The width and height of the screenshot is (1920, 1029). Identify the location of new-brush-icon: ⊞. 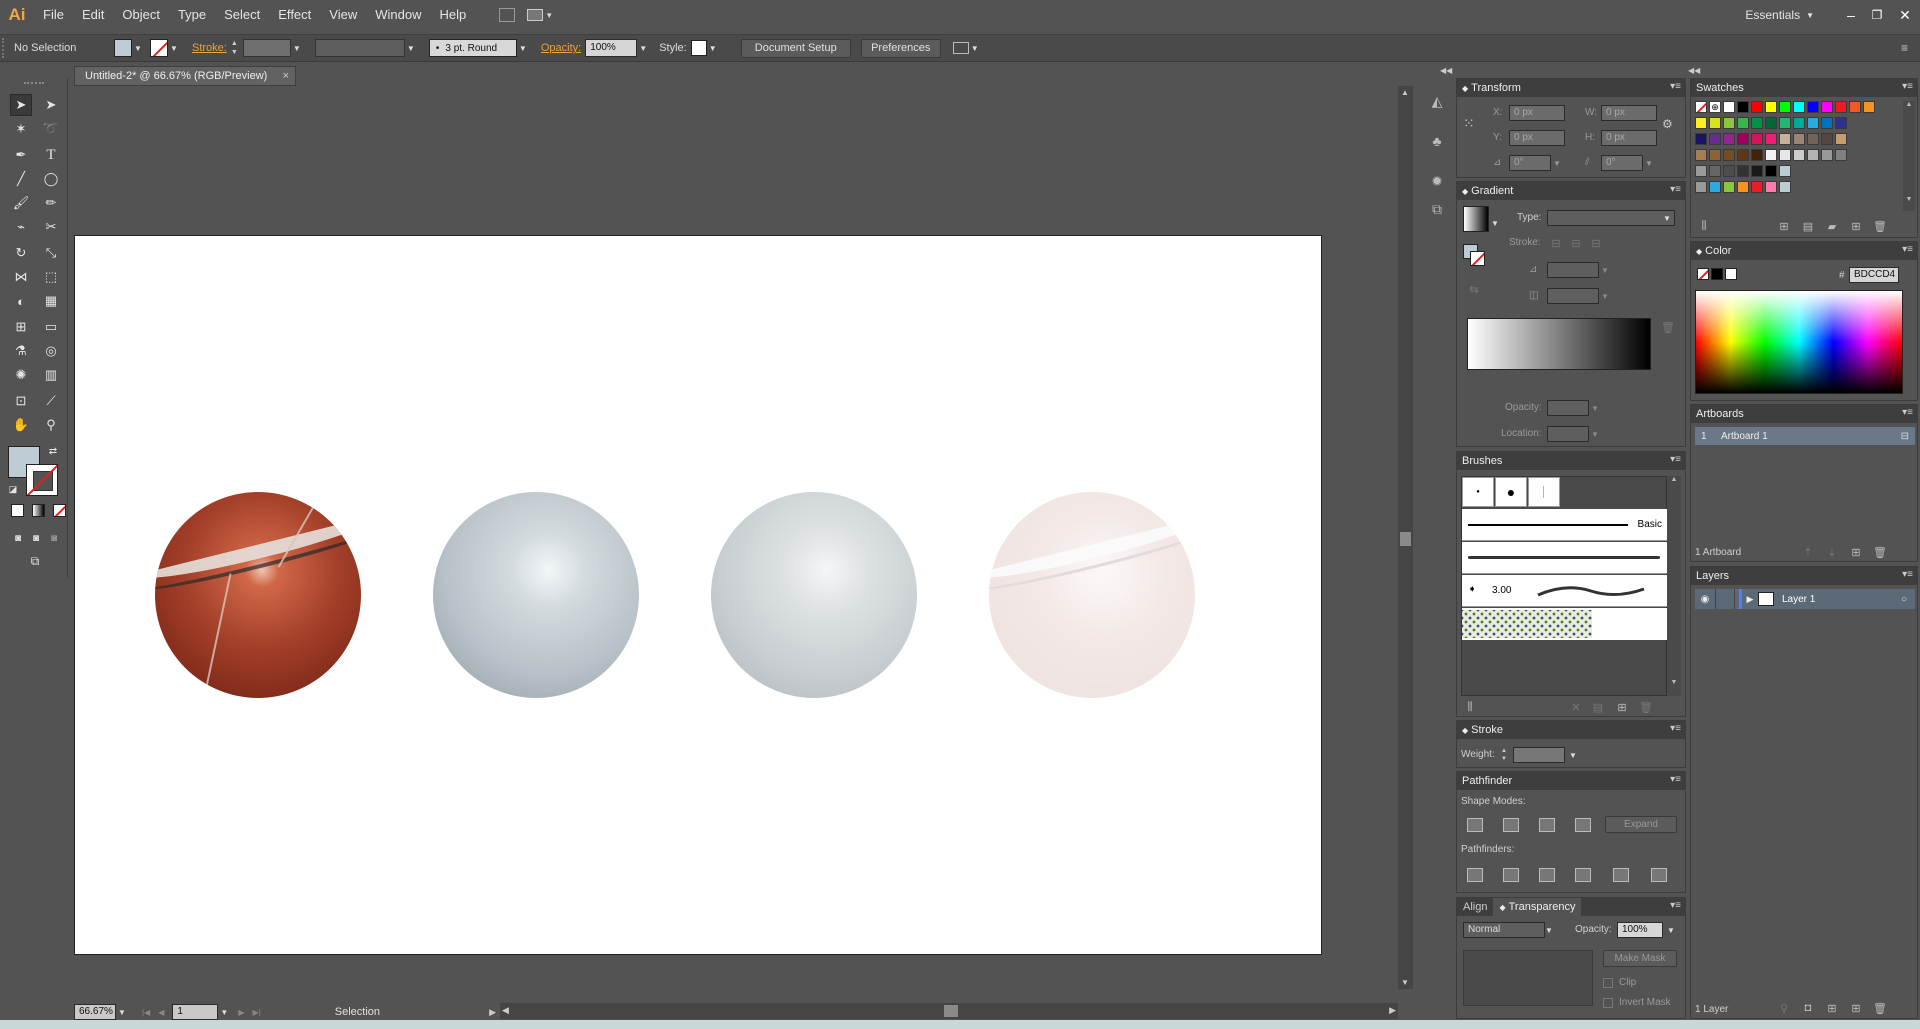
(1622, 707).